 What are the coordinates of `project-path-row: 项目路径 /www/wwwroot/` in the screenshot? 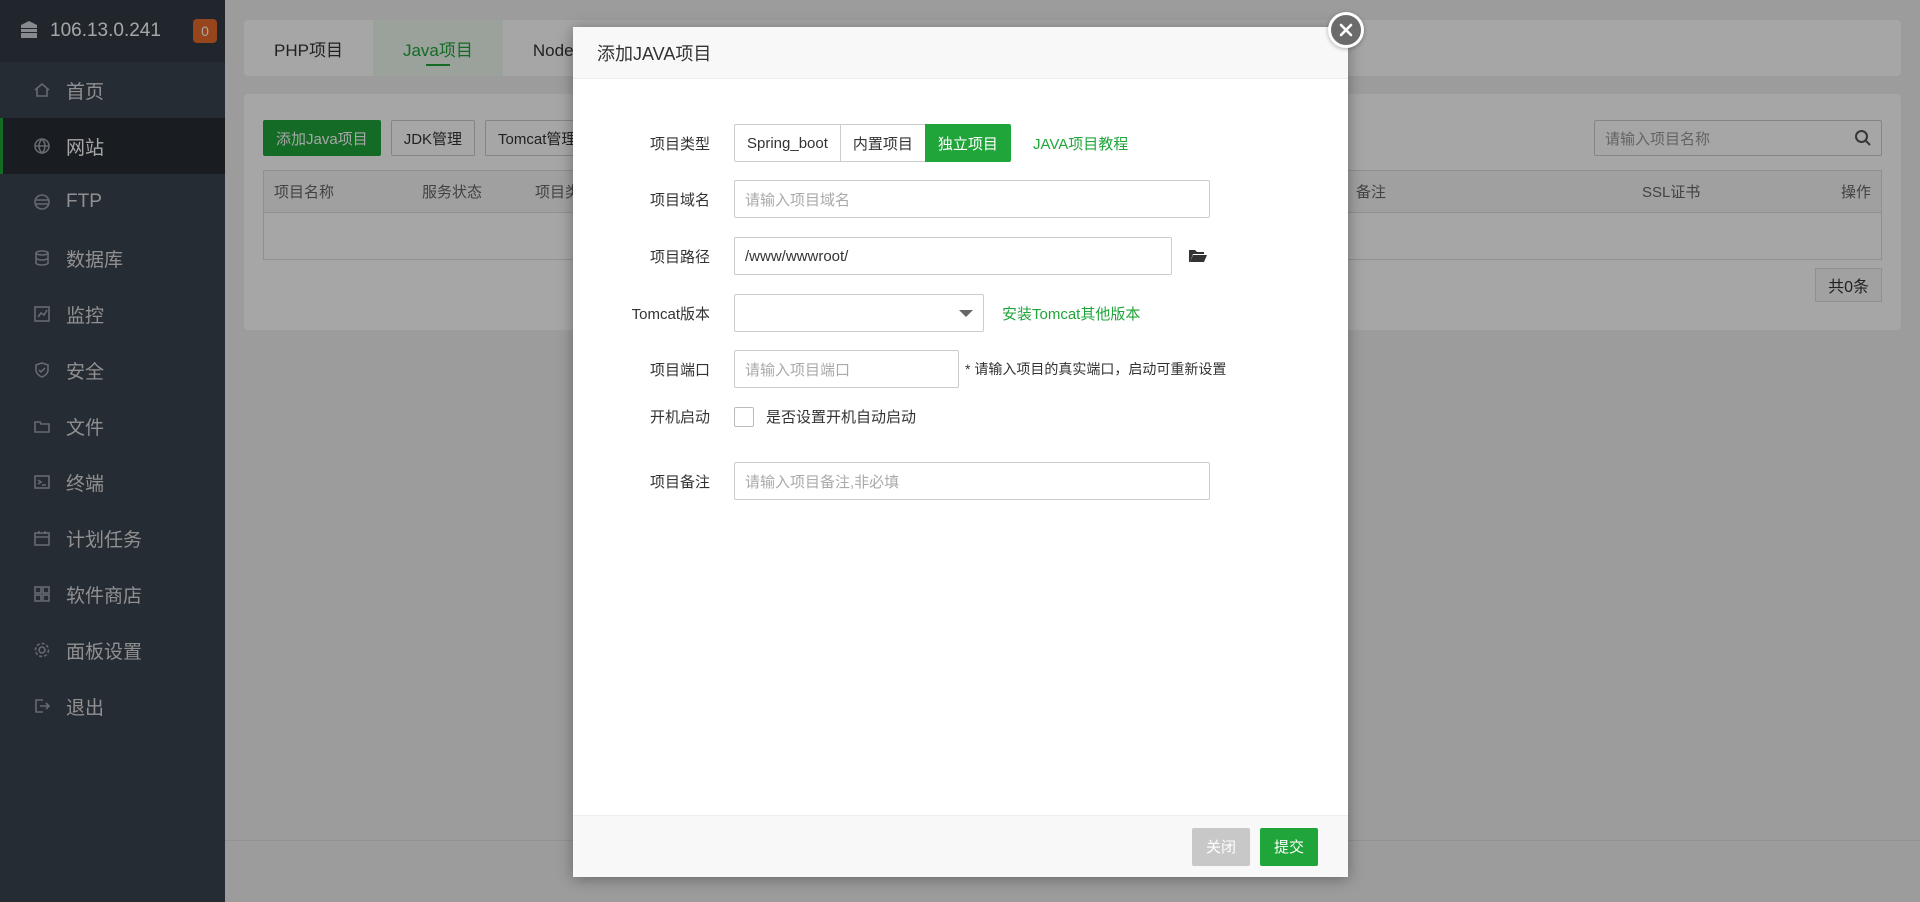 It's located at (890, 256).